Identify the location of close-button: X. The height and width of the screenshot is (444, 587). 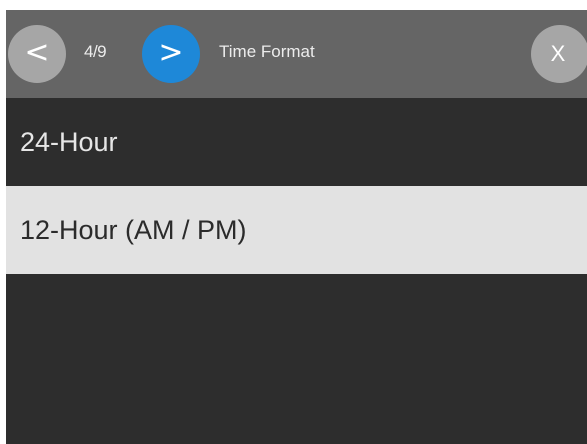
(559, 54).